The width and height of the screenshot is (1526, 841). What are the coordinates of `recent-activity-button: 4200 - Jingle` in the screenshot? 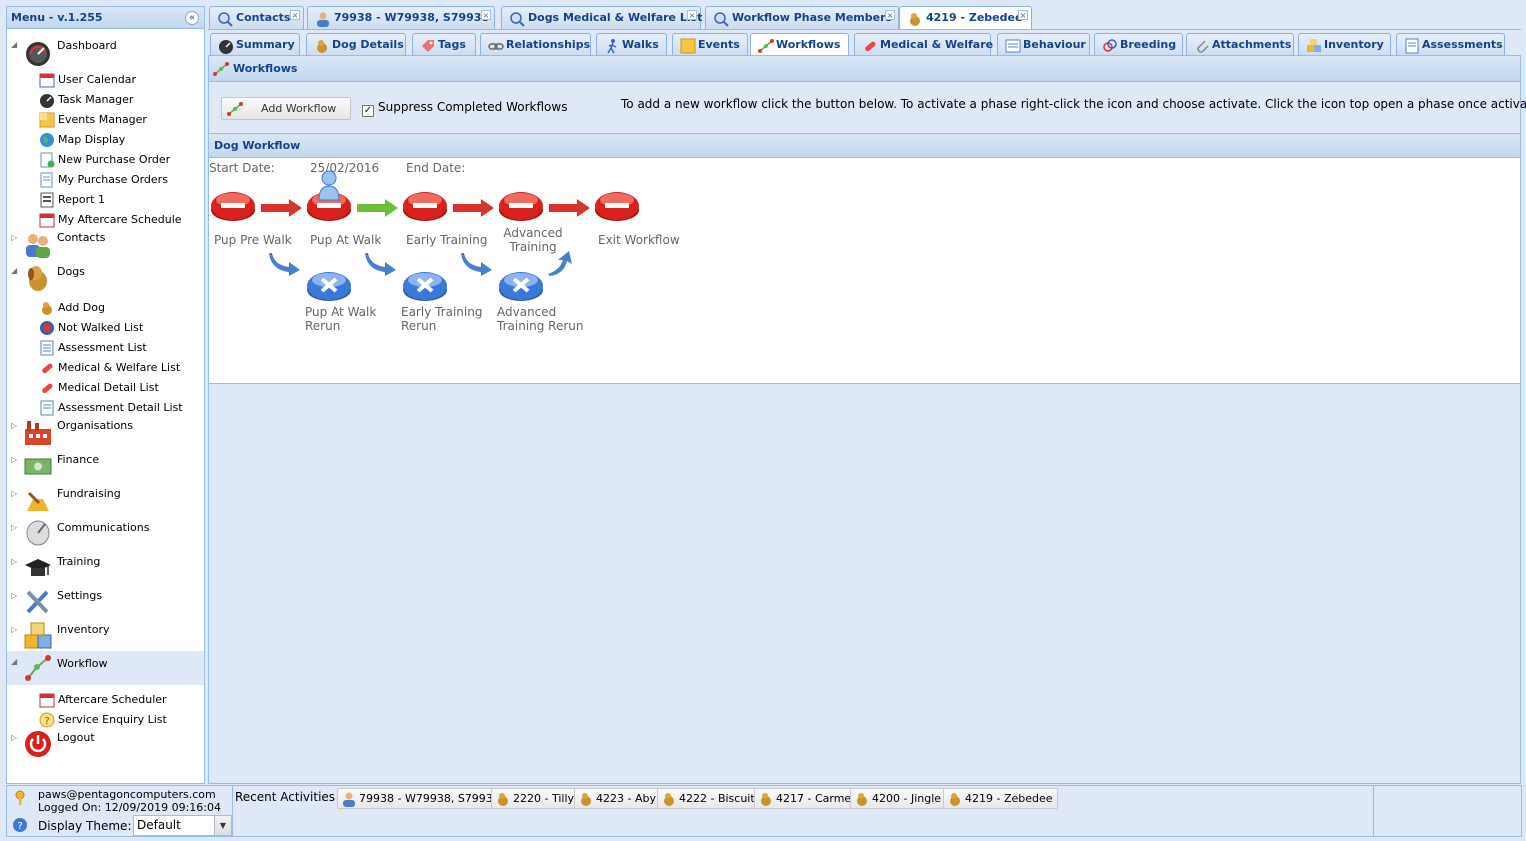 It's located at (898, 798).